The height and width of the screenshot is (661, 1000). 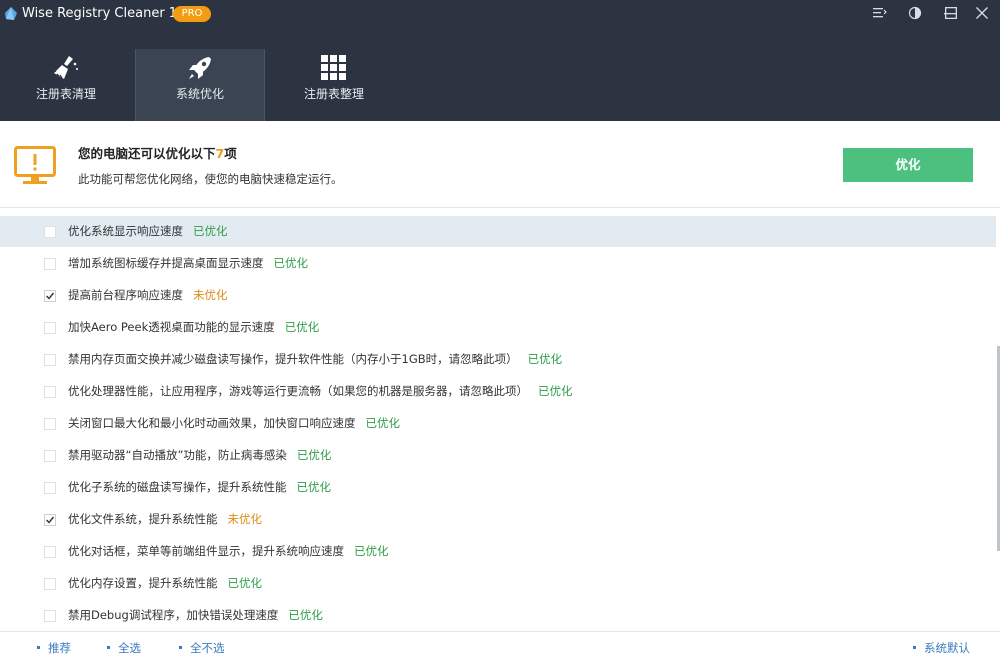 What do you see at coordinates (59, 648) in the screenshot?
I see `recommend-label: 推荐` at bounding box center [59, 648].